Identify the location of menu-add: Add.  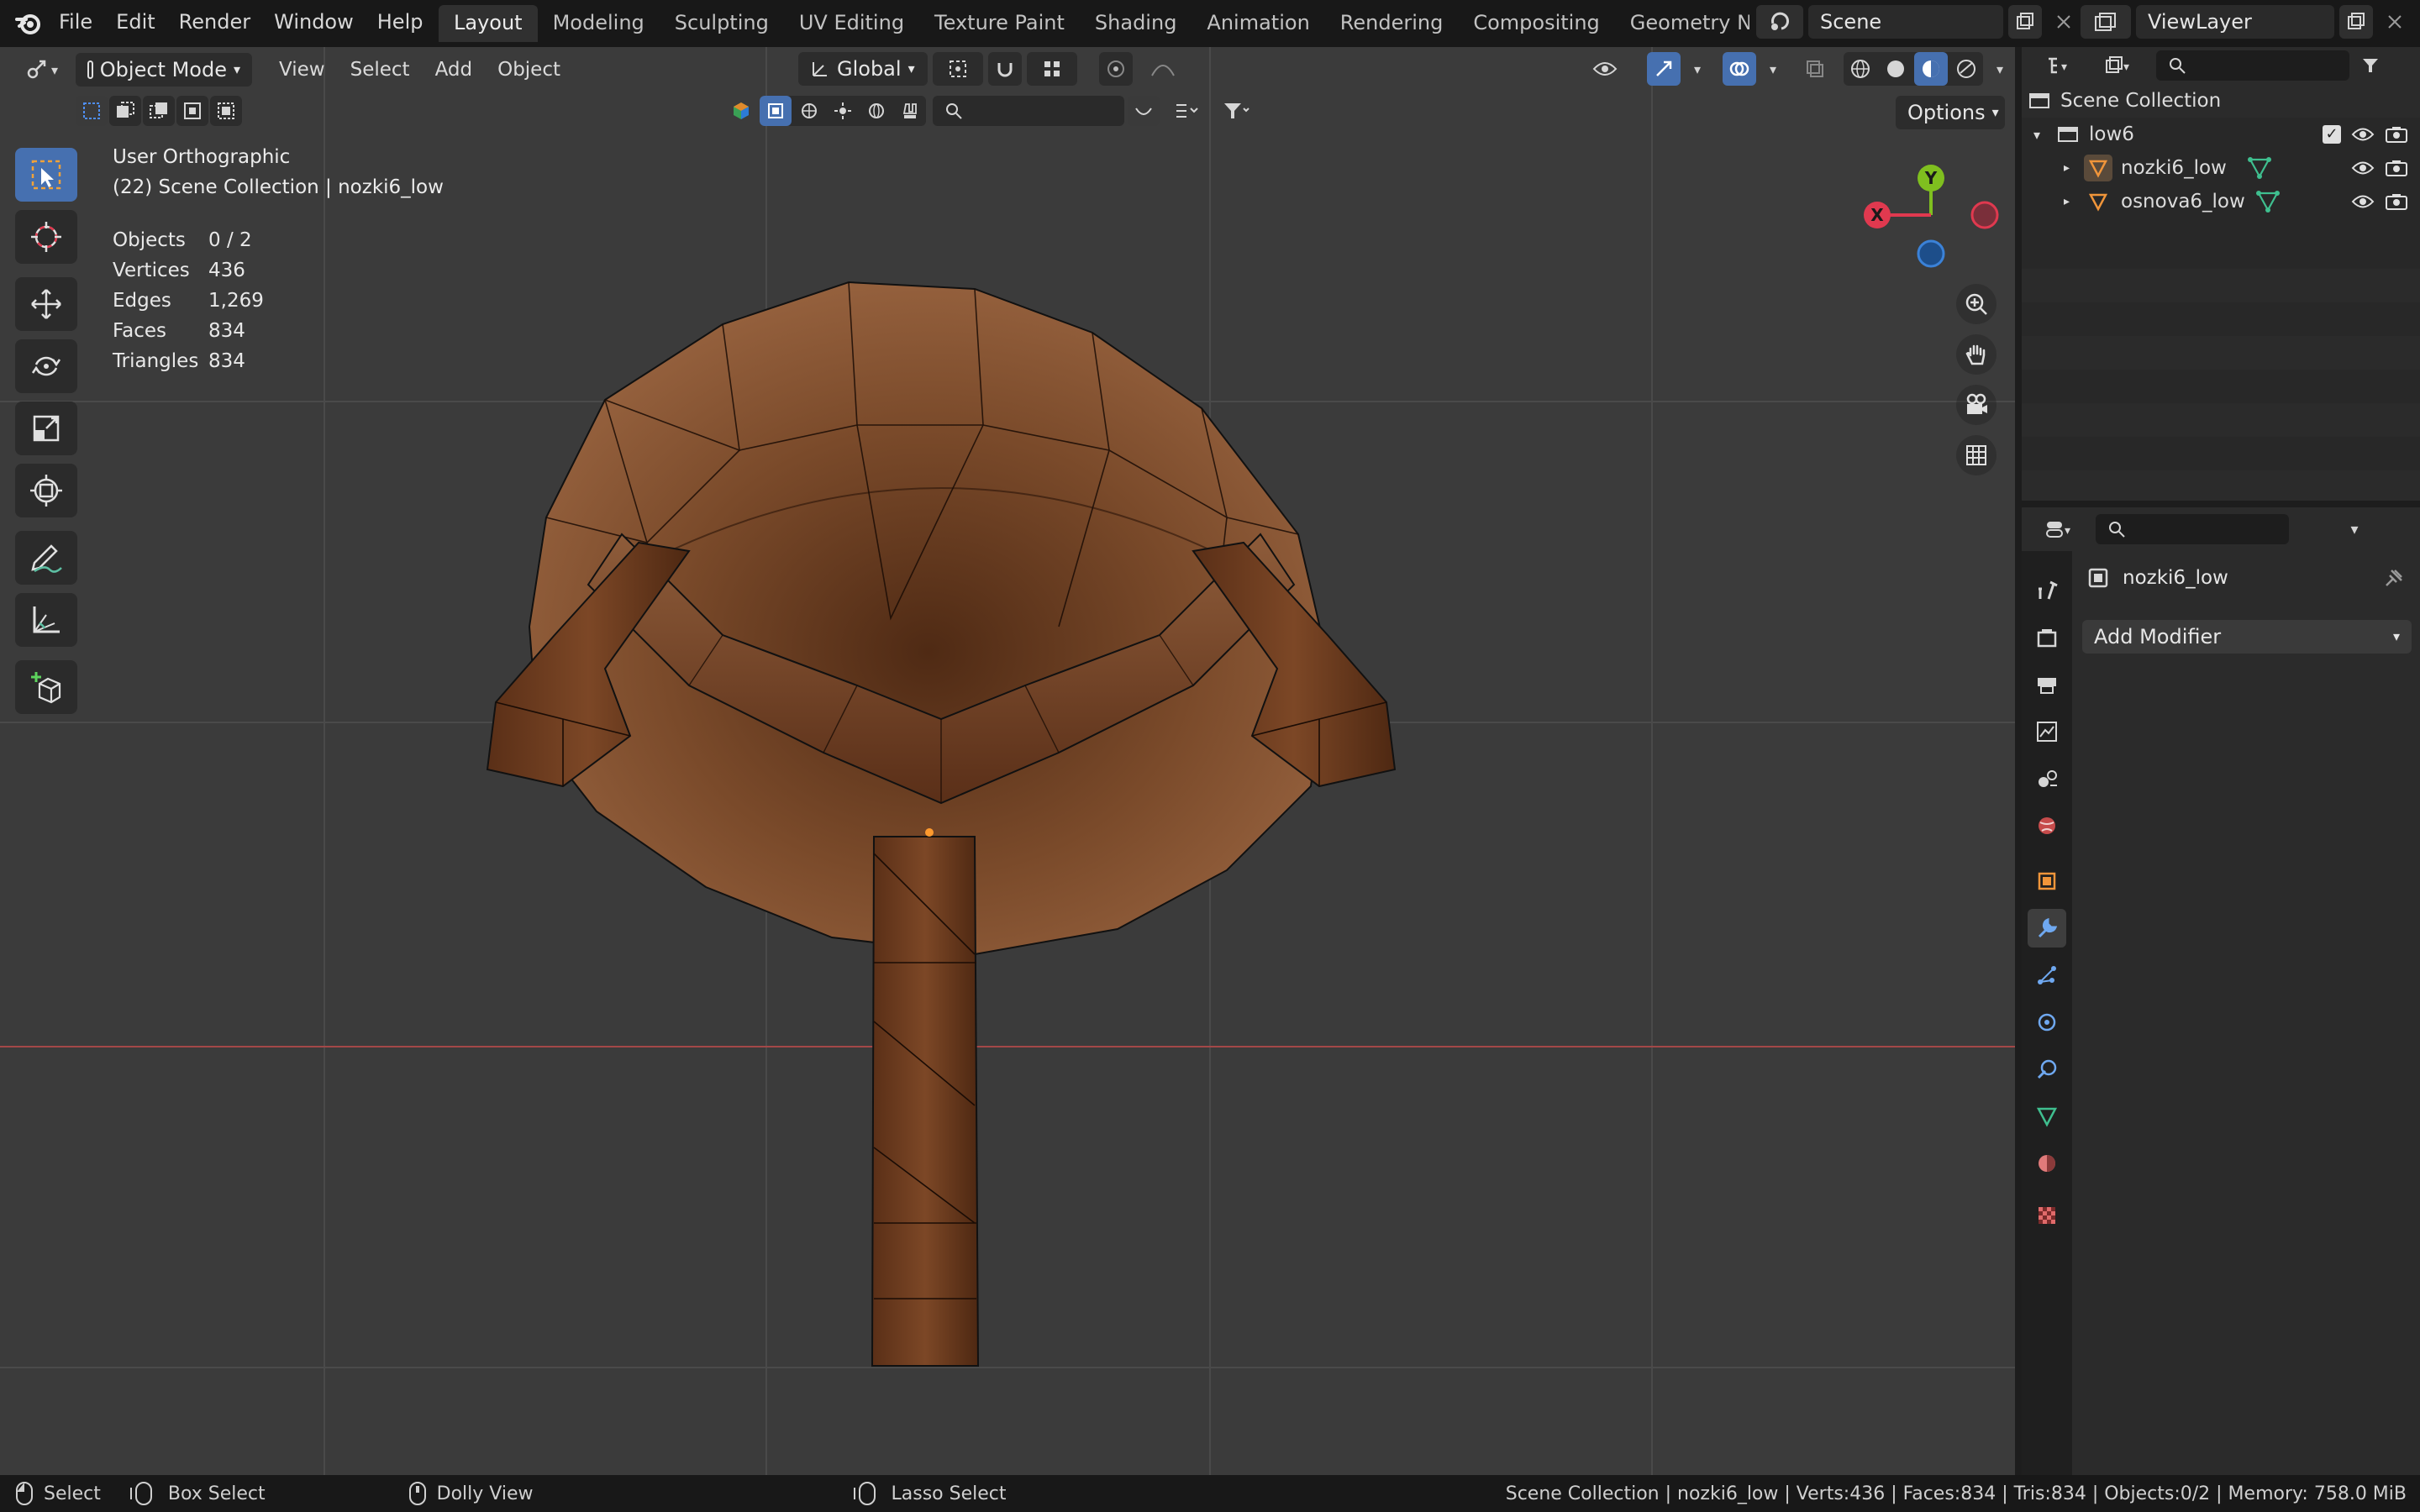
(454, 70).